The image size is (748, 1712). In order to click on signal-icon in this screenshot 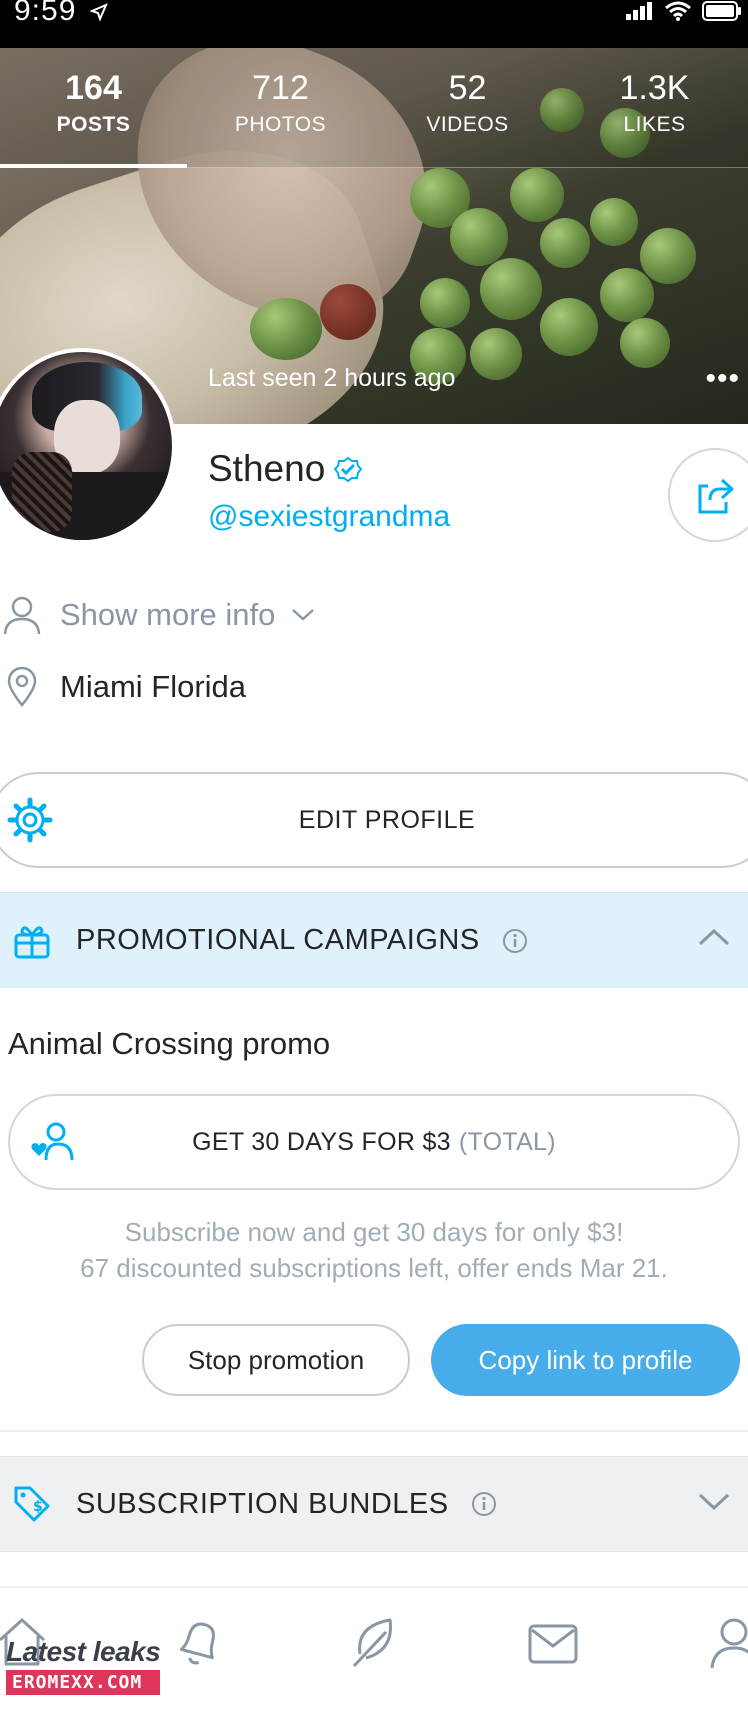, I will do `click(639, 11)`.